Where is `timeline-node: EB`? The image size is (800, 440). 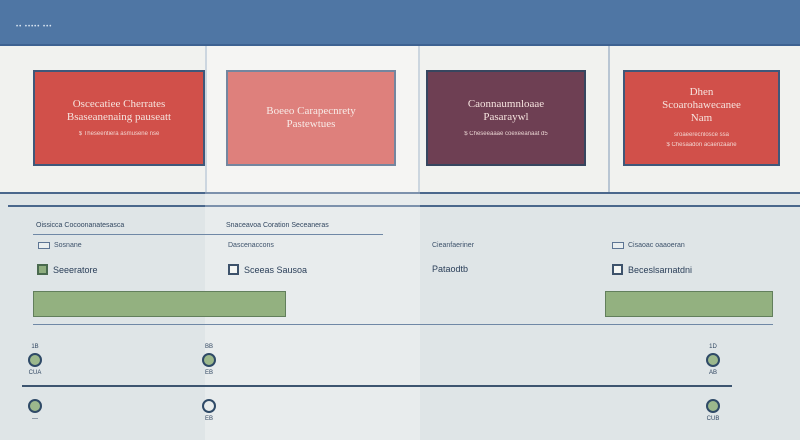
timeline-node: EB is located at coordinates (209, 410).